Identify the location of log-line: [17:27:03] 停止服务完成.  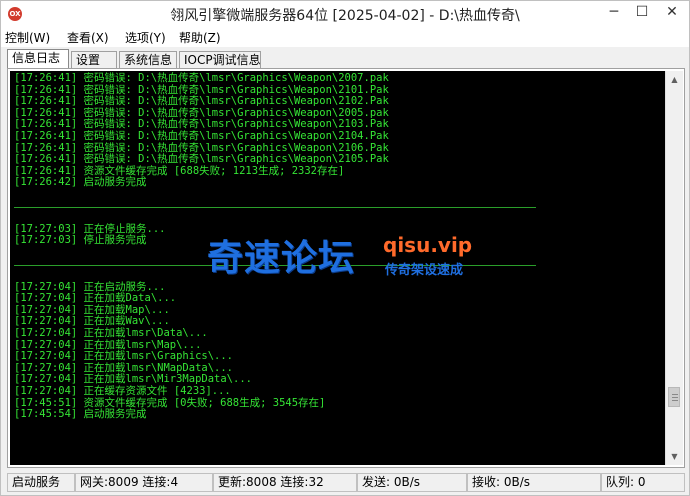
(80, 240).